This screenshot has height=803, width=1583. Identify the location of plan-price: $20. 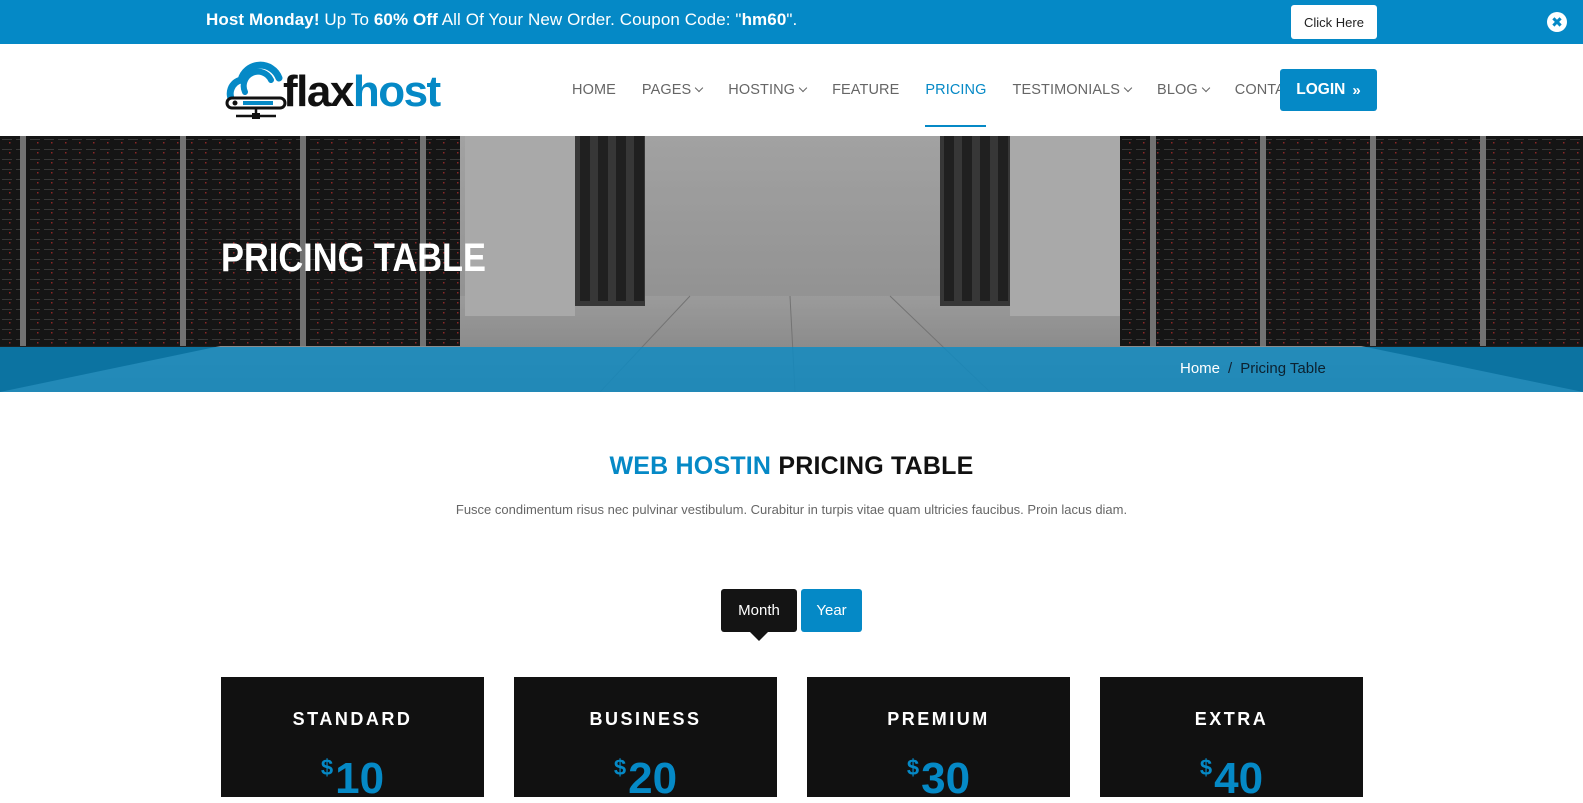
(645, 779).